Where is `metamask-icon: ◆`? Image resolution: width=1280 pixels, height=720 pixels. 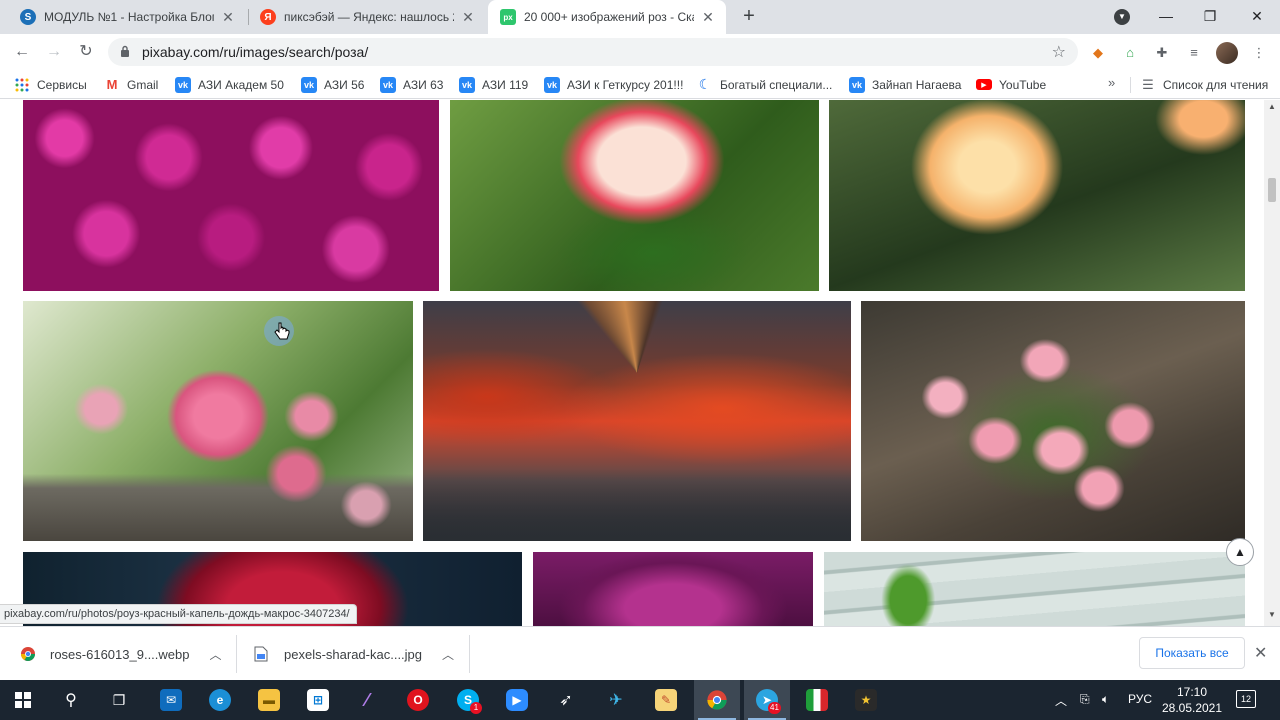 metamask-icon: ◆ is located at coordinates (1098, 53).